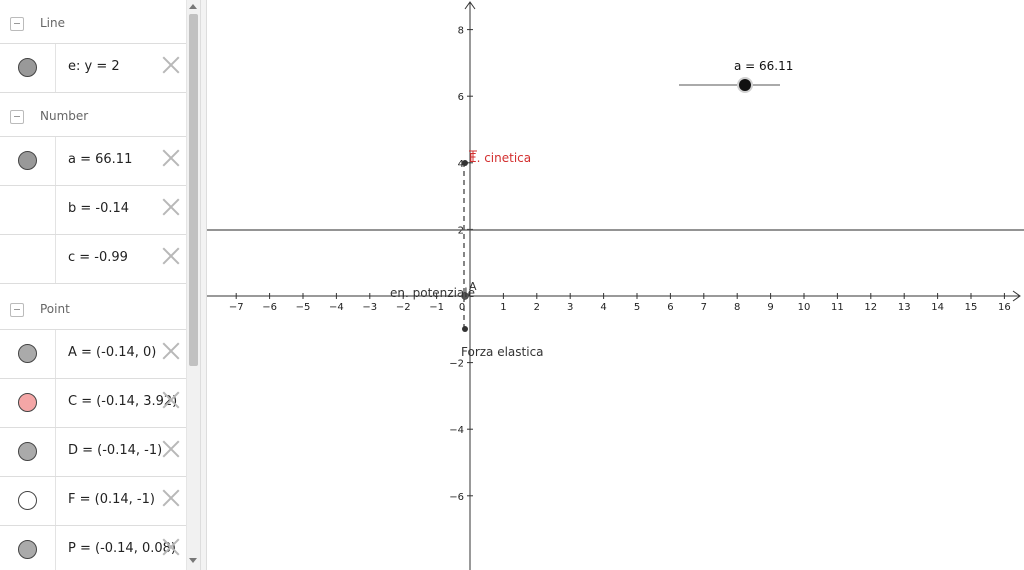  I want to click on x-tick-label: 7, so click(704, 307).